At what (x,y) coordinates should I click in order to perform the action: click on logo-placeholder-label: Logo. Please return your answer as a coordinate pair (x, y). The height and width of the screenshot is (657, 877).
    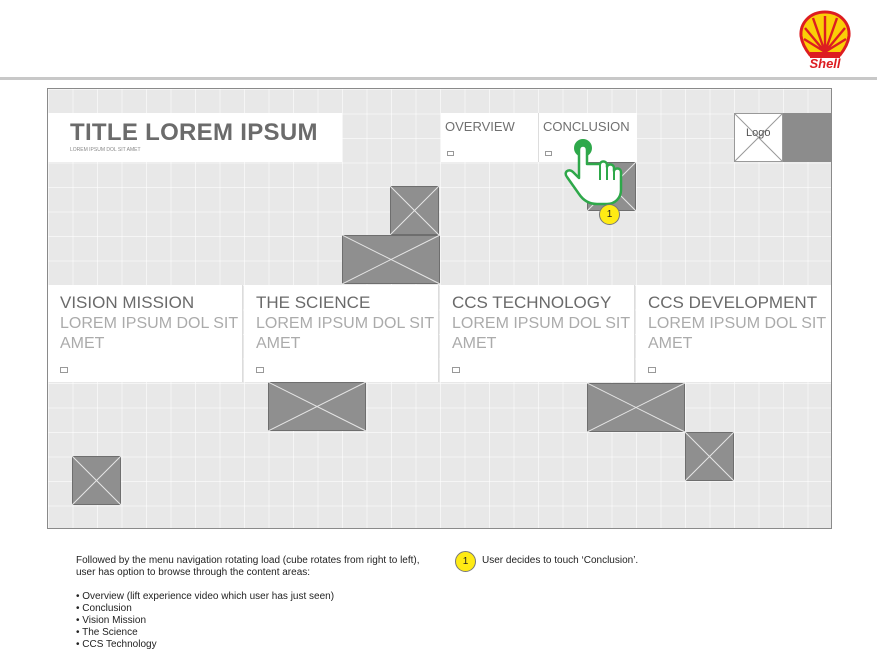
    Looking at the image, I should click on (758, 133).